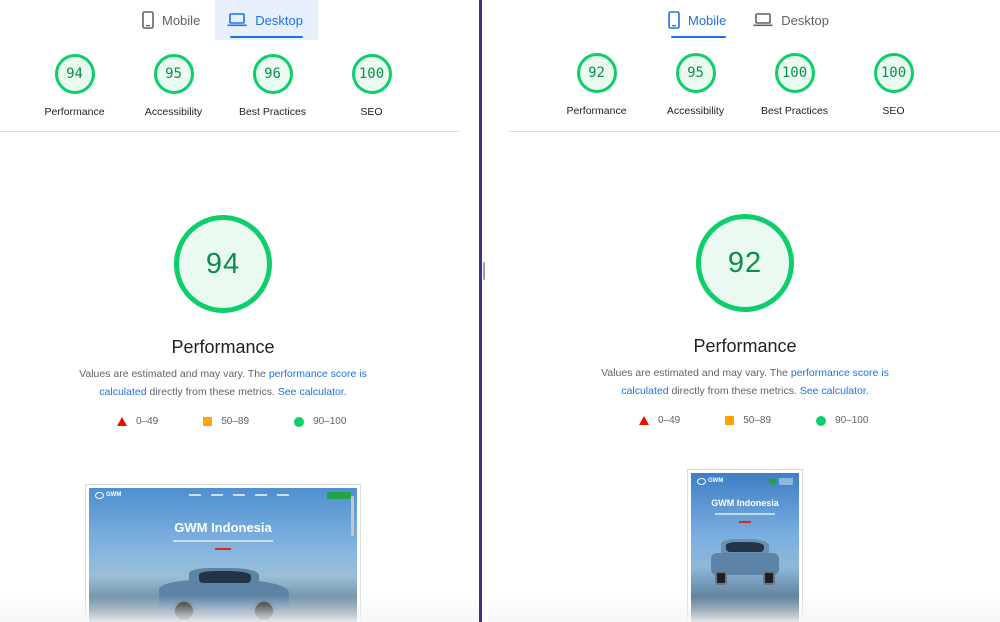 The width and height of the screenshot is (1000, 622). I want to click on screenshot-scrollbar, so click(352, 516).